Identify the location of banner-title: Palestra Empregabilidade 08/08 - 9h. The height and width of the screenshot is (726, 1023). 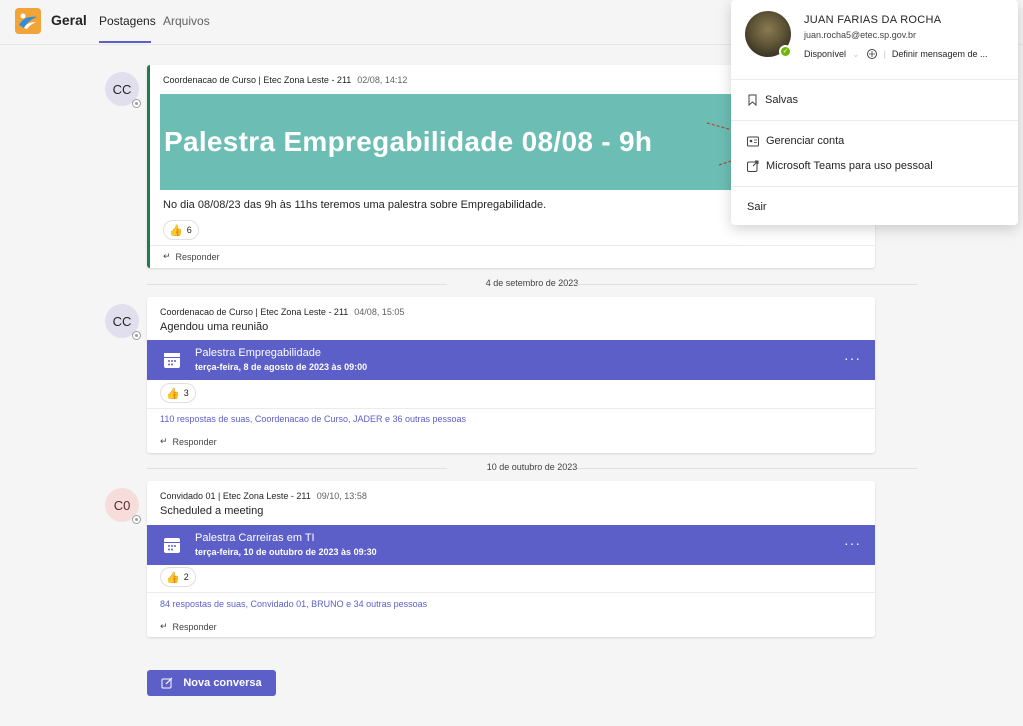
(408, 141).